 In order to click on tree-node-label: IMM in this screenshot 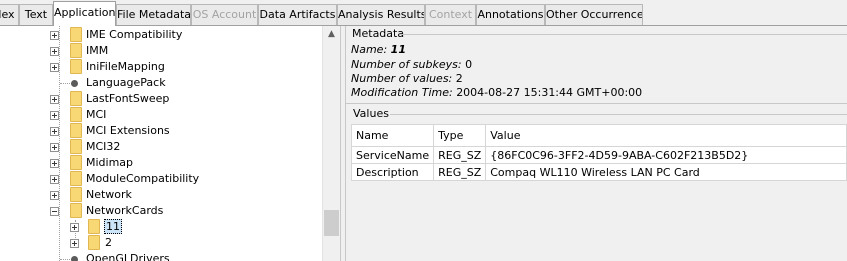, I will do `click(97, 50)`.